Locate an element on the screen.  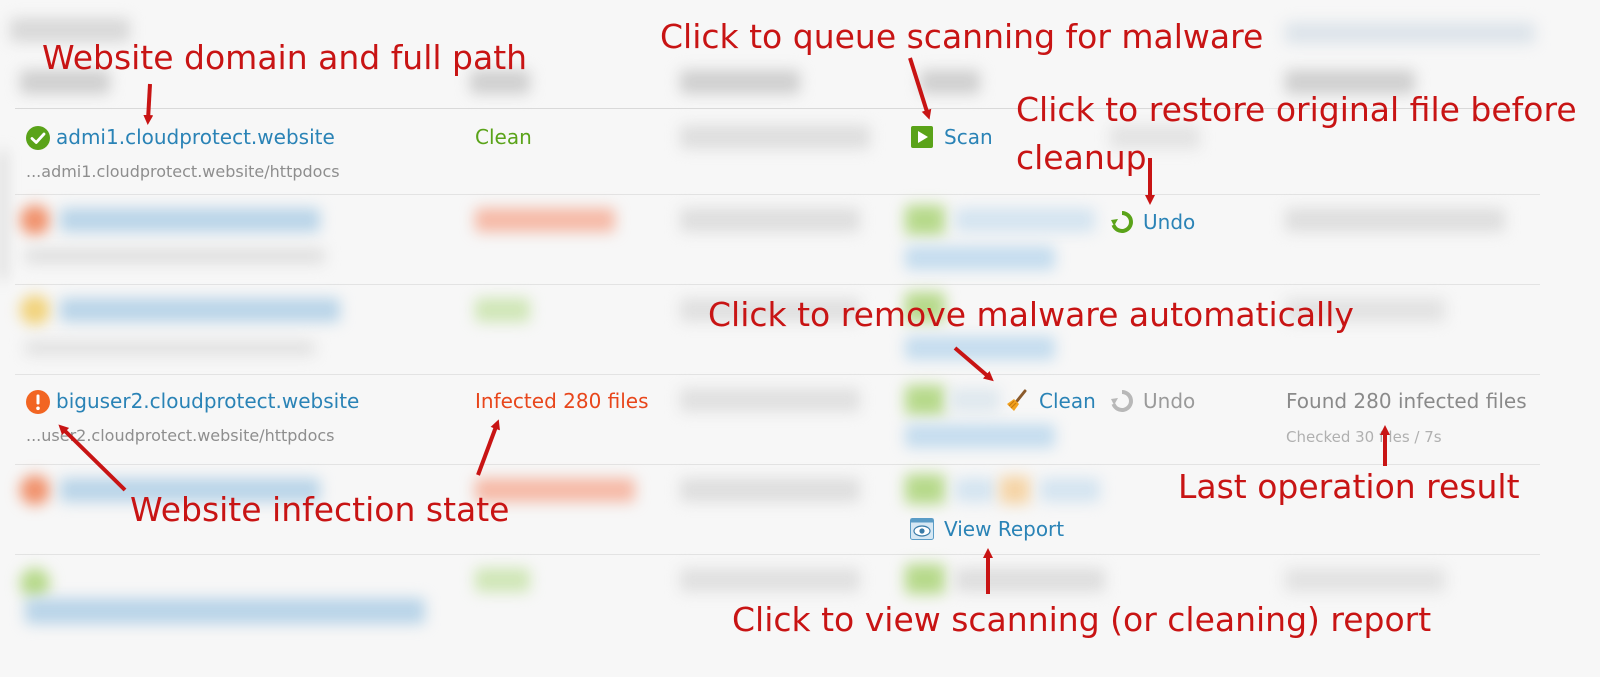
arrow-infection-domain is located at coordinates (92, 458).